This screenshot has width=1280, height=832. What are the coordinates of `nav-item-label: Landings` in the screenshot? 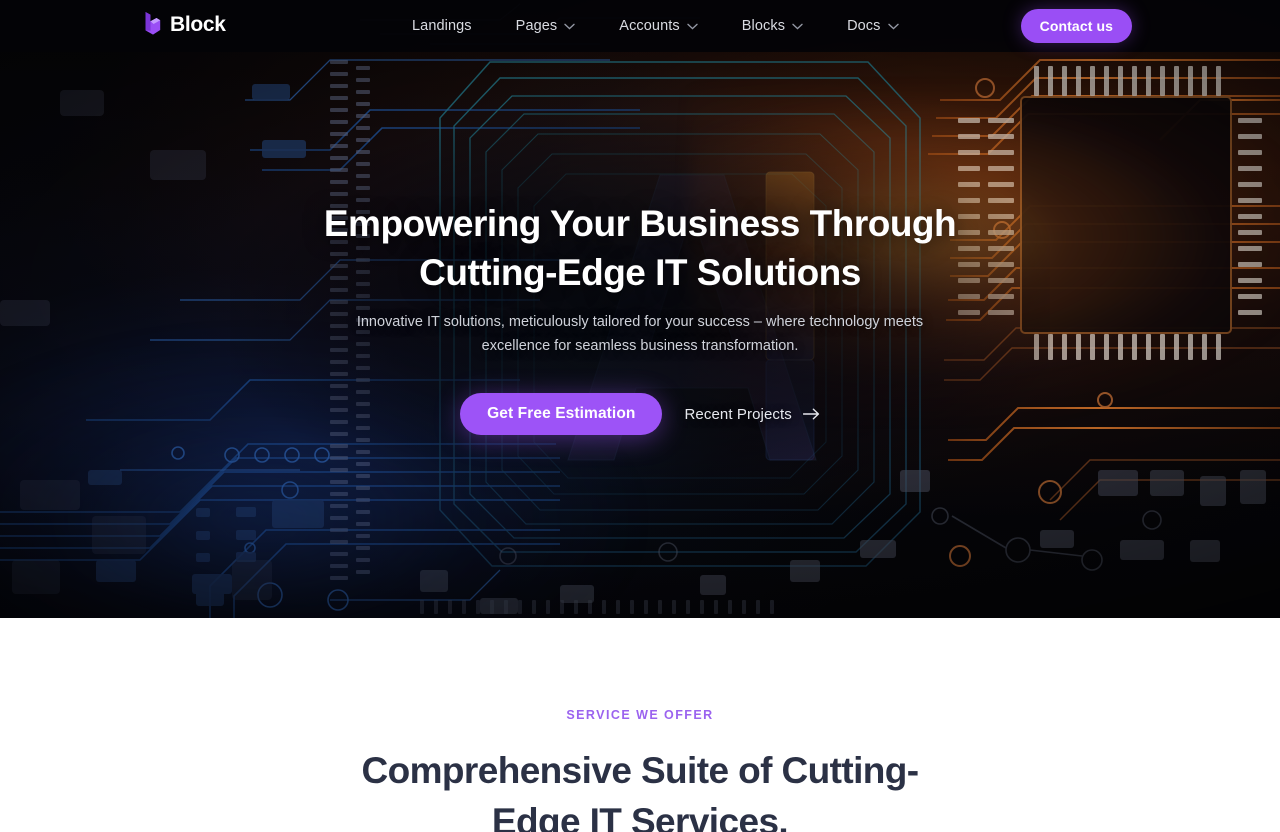 It's located at (442, 26).